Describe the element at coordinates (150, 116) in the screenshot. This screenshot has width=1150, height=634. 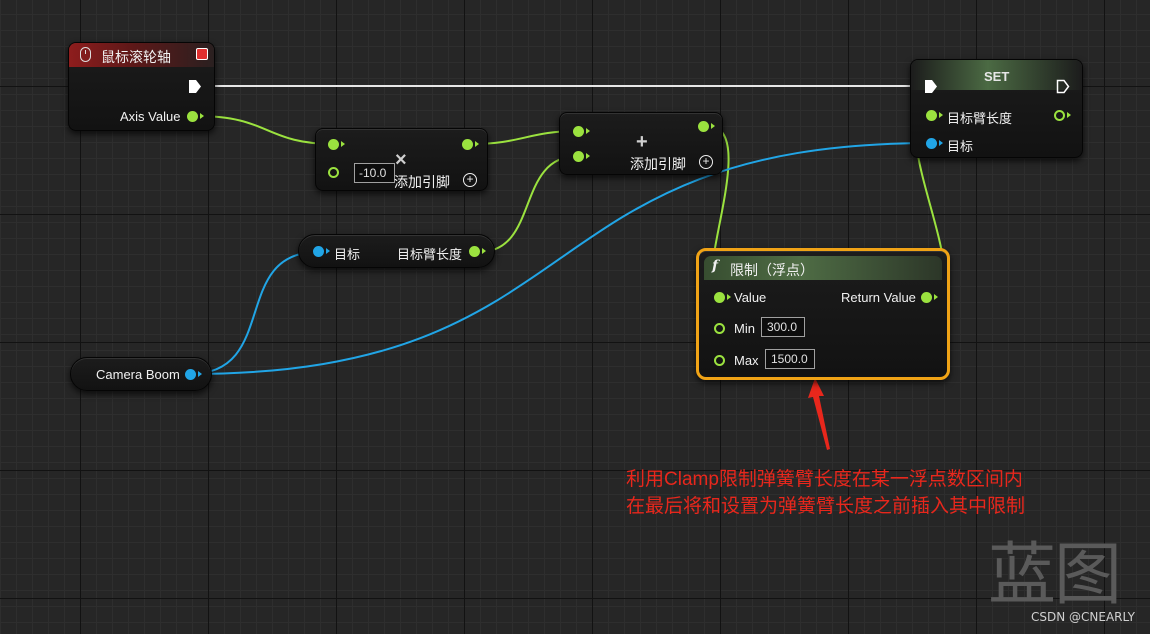
I see `axis-value-label: Axis Value` at that location.